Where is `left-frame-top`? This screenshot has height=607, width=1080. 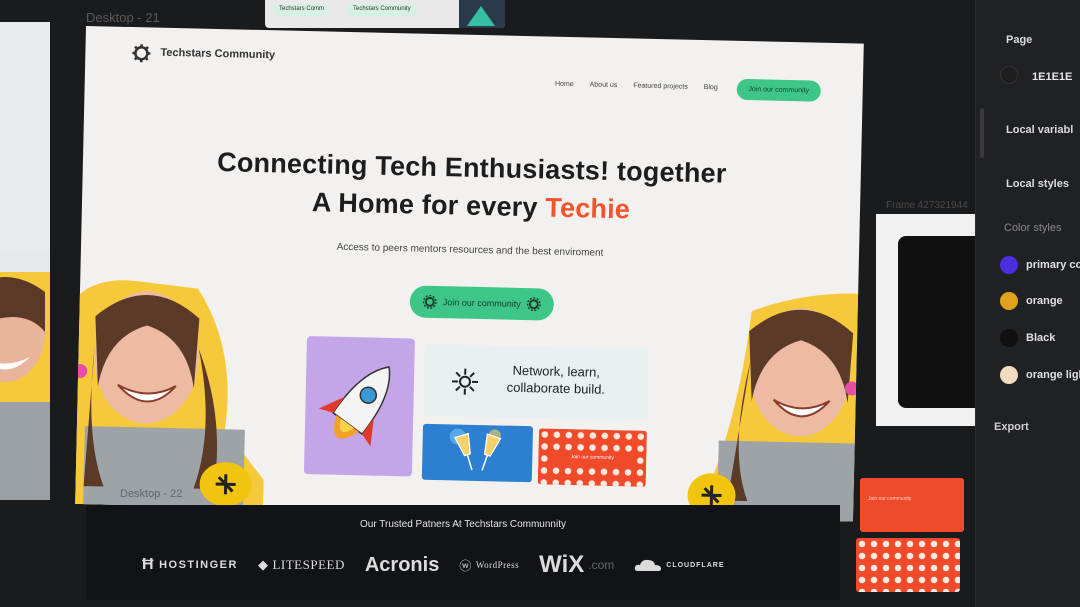
left-frame-top is located at coordinates (25, 137).